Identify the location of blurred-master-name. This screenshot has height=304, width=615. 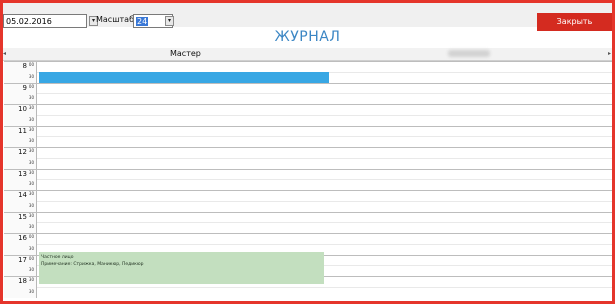
(469, 53).